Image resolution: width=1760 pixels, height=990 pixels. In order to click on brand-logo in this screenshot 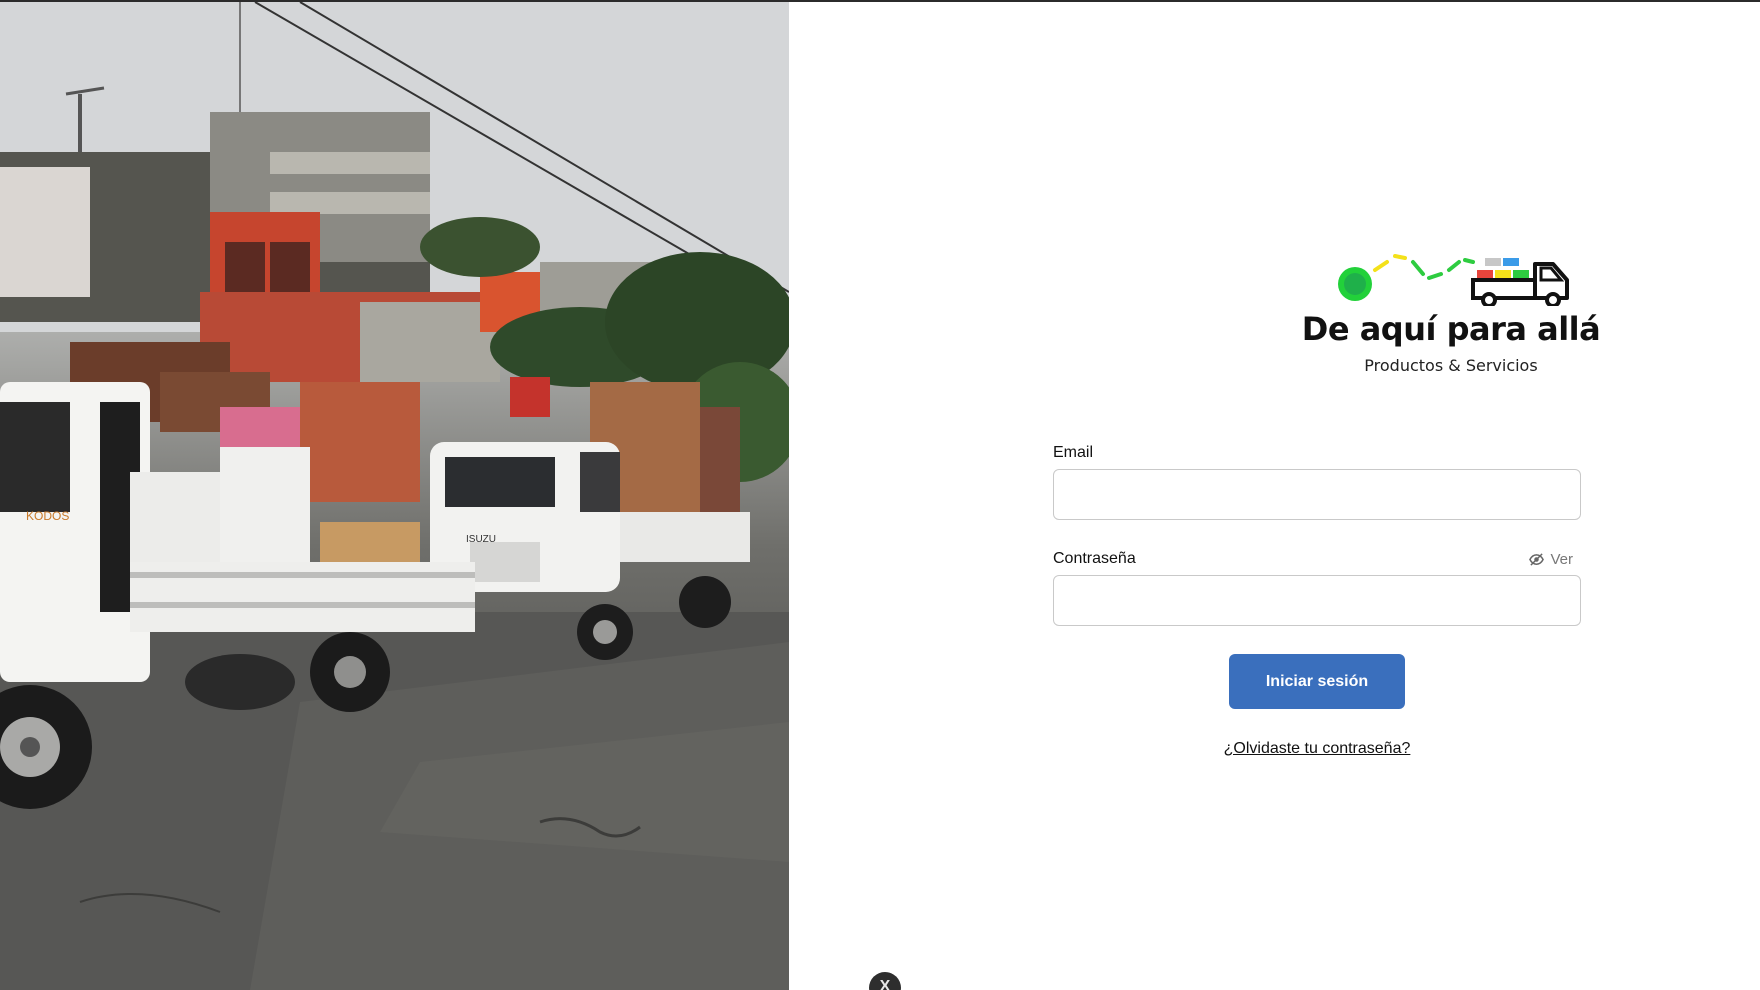, I will do `click(1451, 273)`.